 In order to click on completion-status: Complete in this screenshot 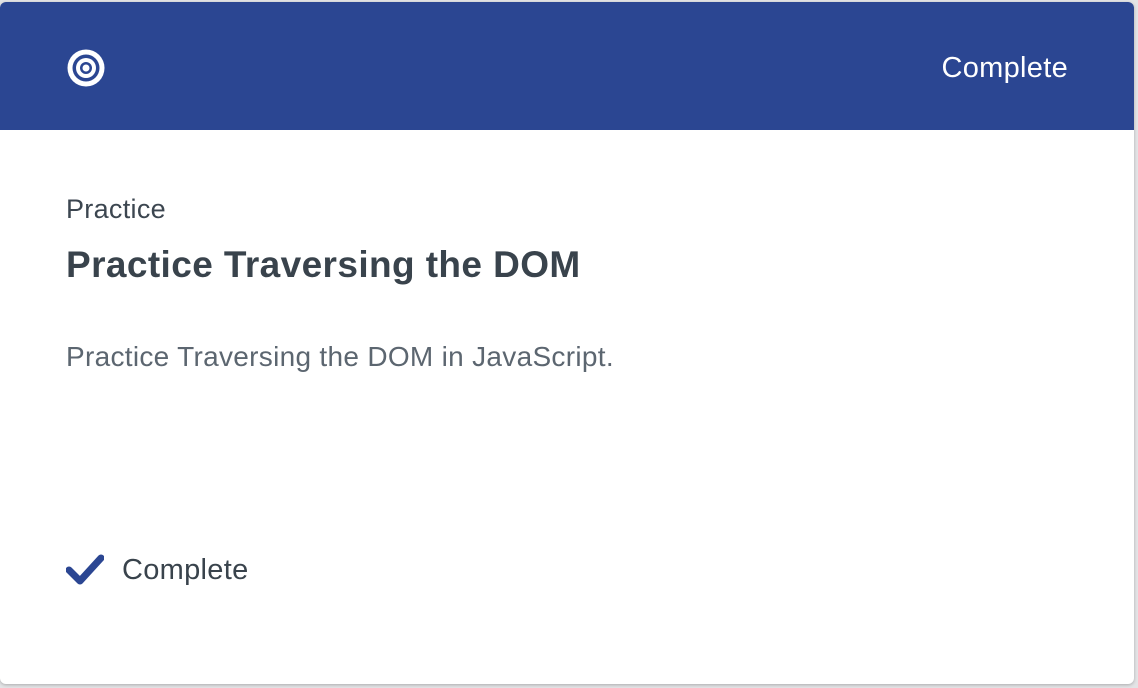, I will do `click(157, 570)`.